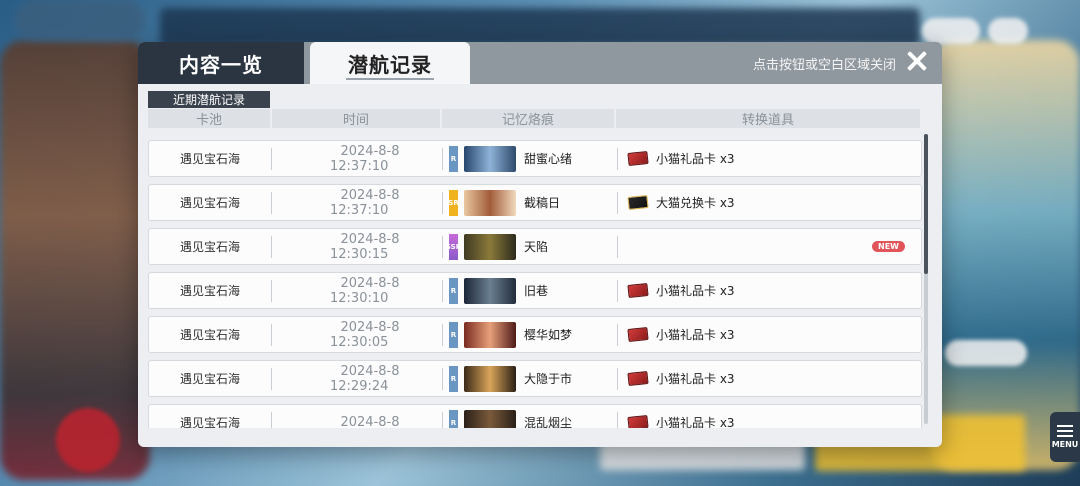 This screenshot has height=486, width=1080. What do you see at coordinates (221, 63) in the screenshot?
I see `tab-overview: 内容一览` at bounding box center [221, 63].